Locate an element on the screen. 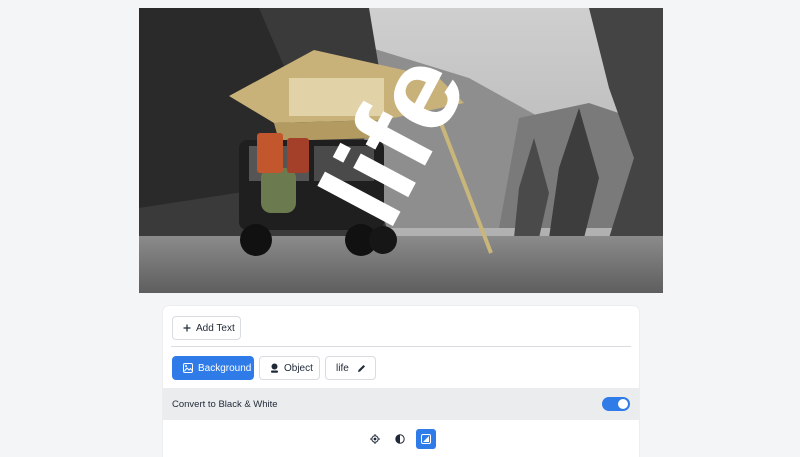  background-label: Background is located at coordinates (225, 368).